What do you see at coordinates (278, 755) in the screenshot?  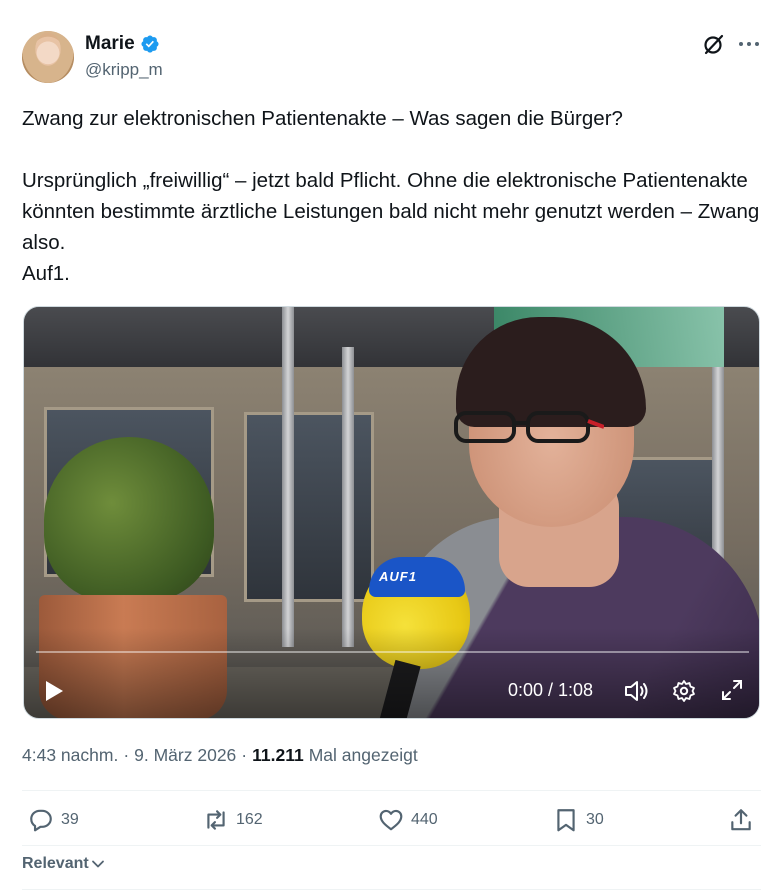 I see `views-count: 11.211` at bounding box center [278, 755].